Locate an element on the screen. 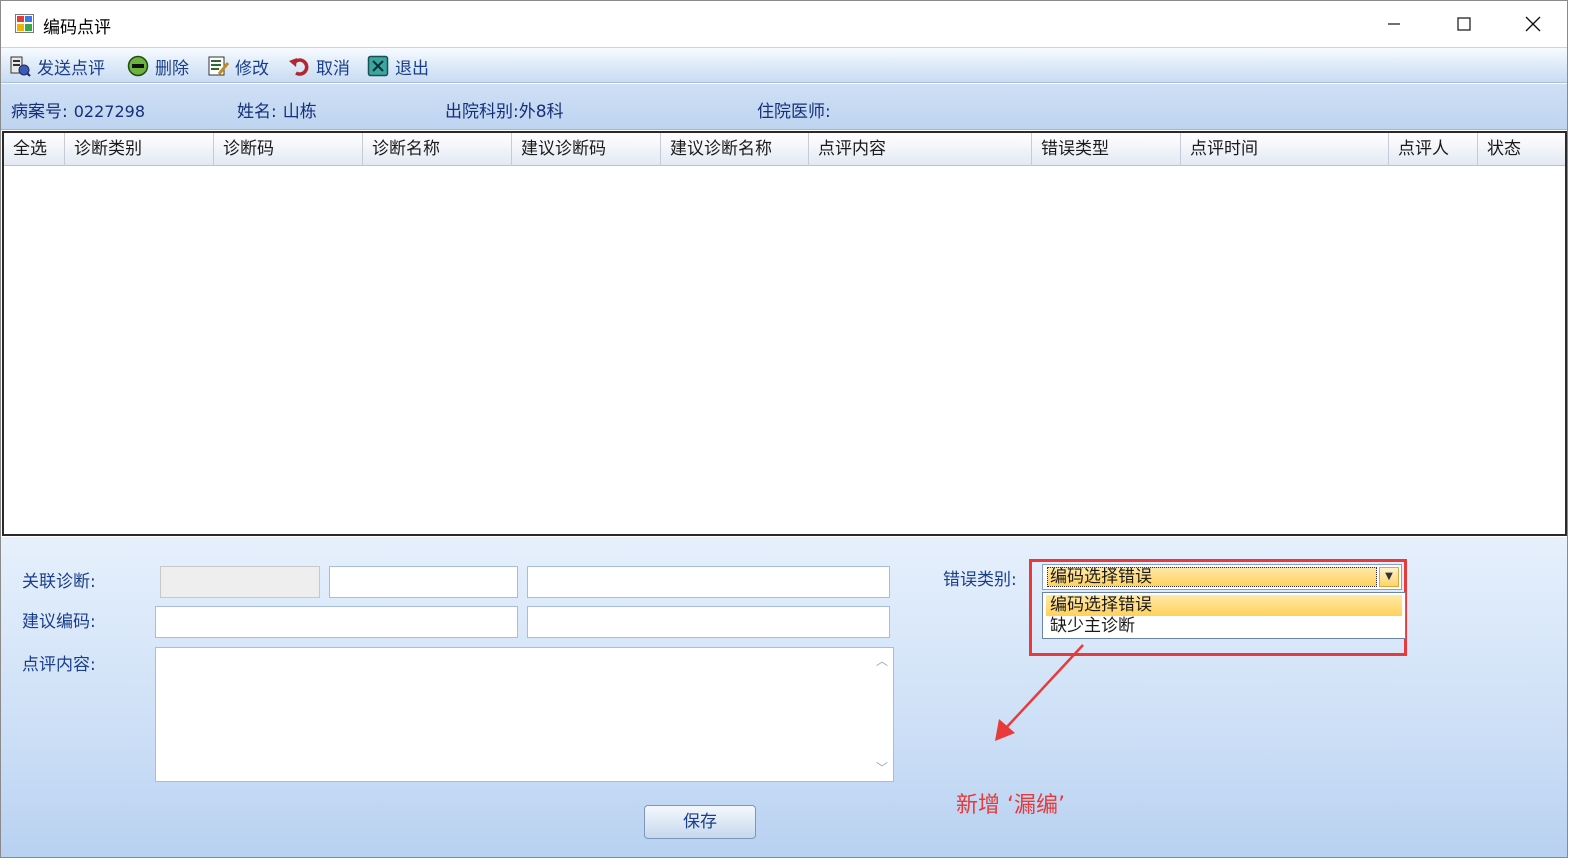 The height and width of the screenshot is (865, 1582). column-status: 状态 is located at coordinates (1521, 149).